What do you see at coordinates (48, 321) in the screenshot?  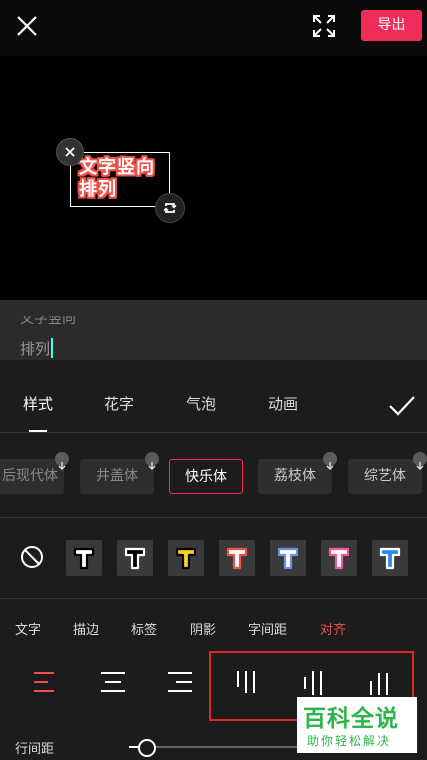 I see `input-line-1: 文字竖向` at bounding box center [48, 321].